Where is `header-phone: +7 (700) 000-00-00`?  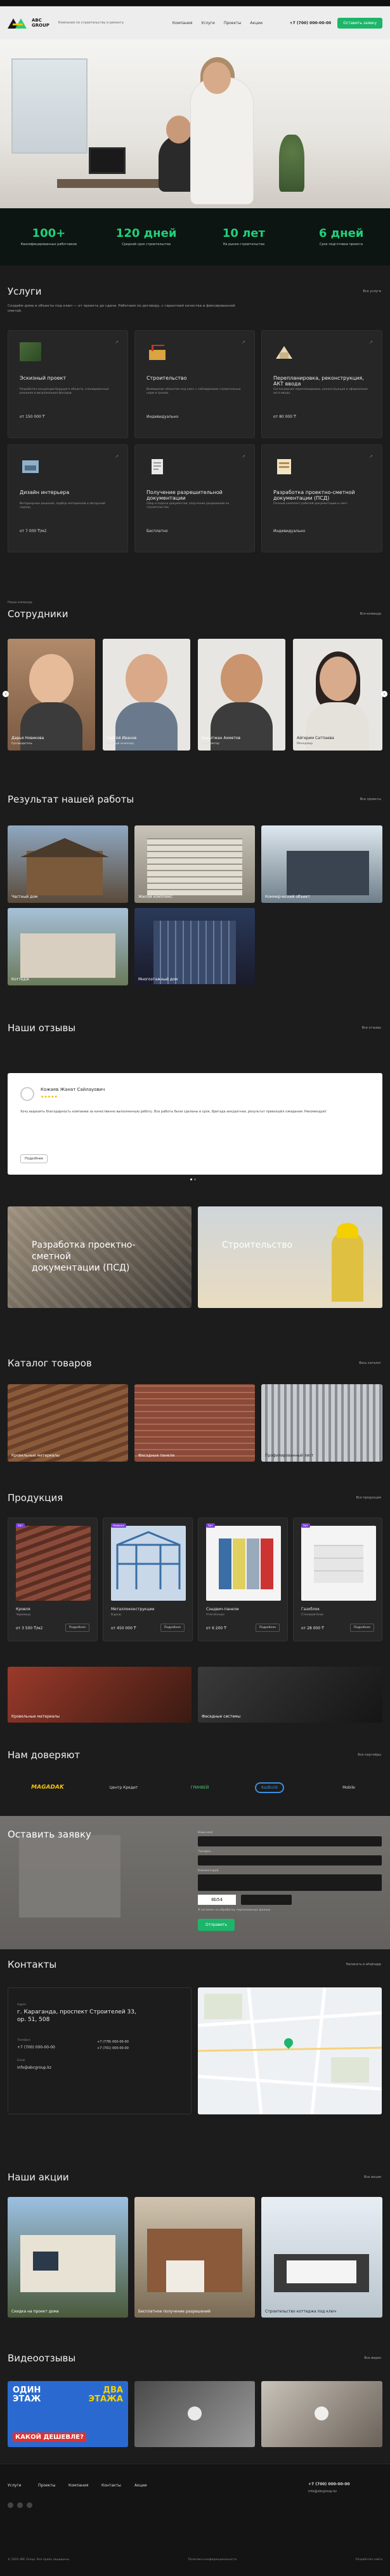
header-phone: +7 (700) 000-00-00 is located at coordinates (311, 23).